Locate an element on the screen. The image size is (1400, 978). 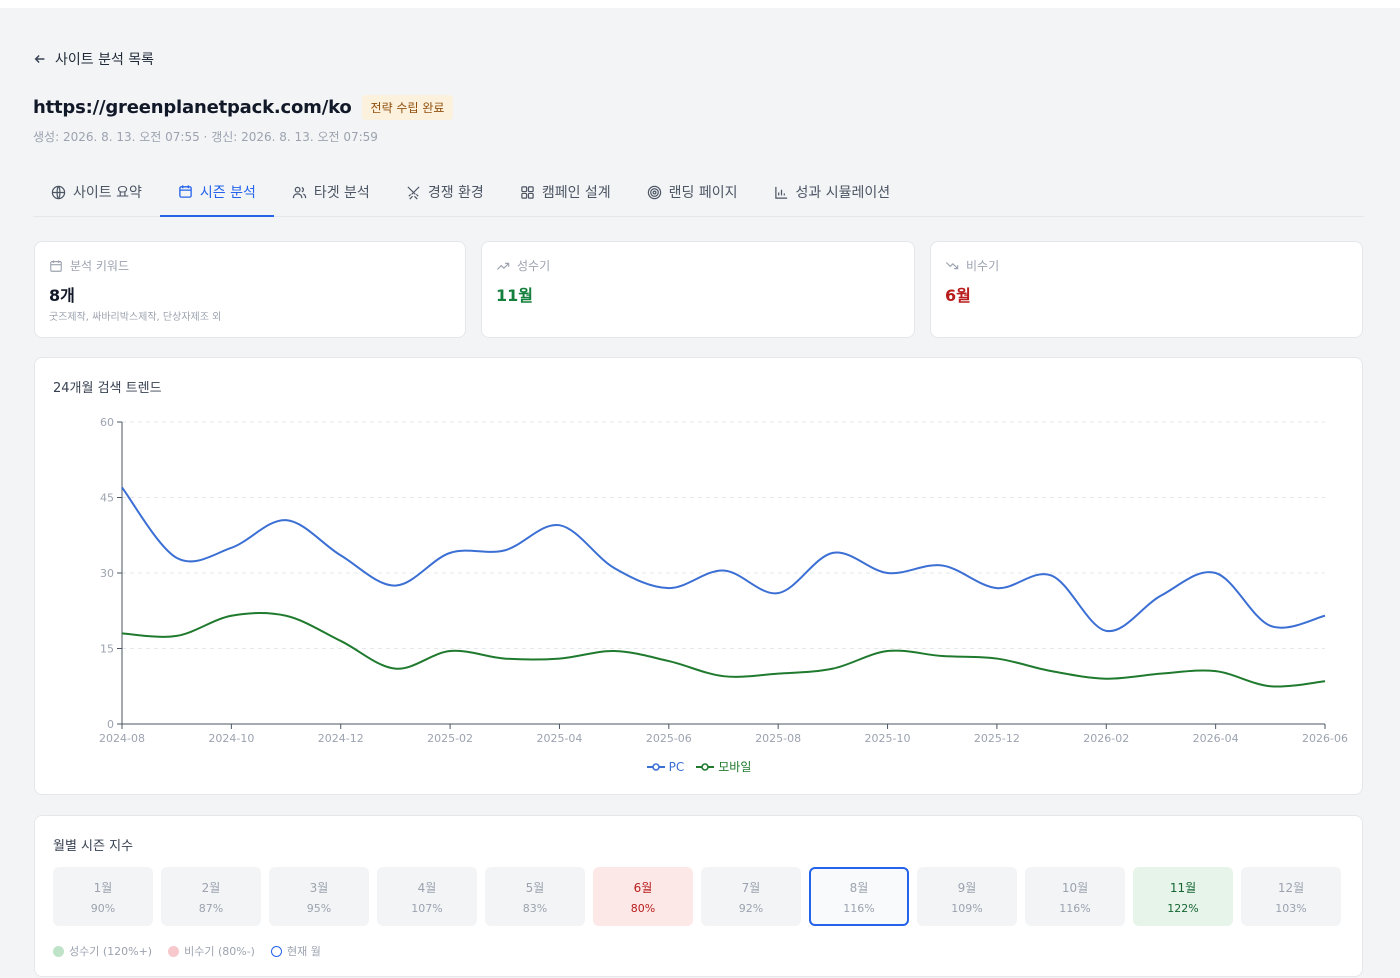
month-label: 5월 is located at coordinates (535, 887).